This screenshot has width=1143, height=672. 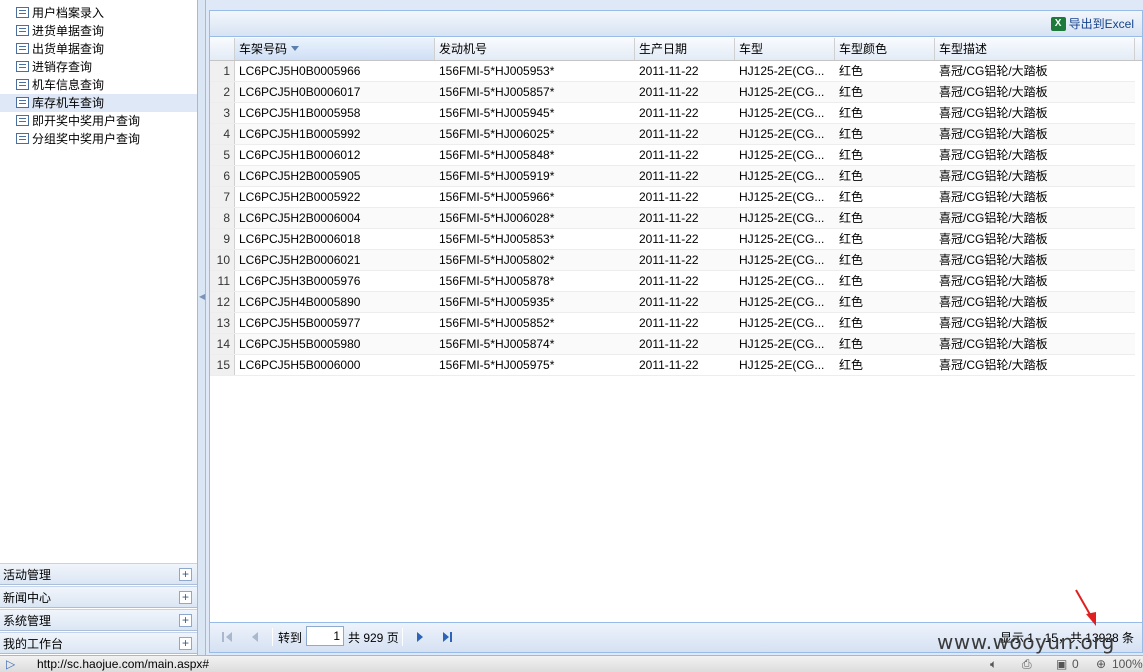 I want to click on column-header: 生产日期, so click(x=685, y=49).